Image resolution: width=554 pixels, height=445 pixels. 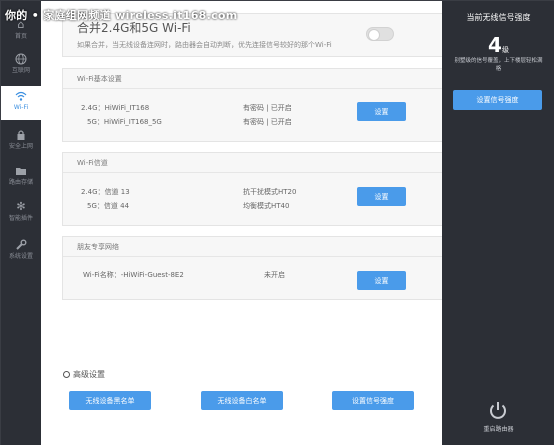 What do you see at coordinates (261, 268) in the screenshot?
I see `guest-network-card: 朋友专享网络` at bounding box center [261, 268].